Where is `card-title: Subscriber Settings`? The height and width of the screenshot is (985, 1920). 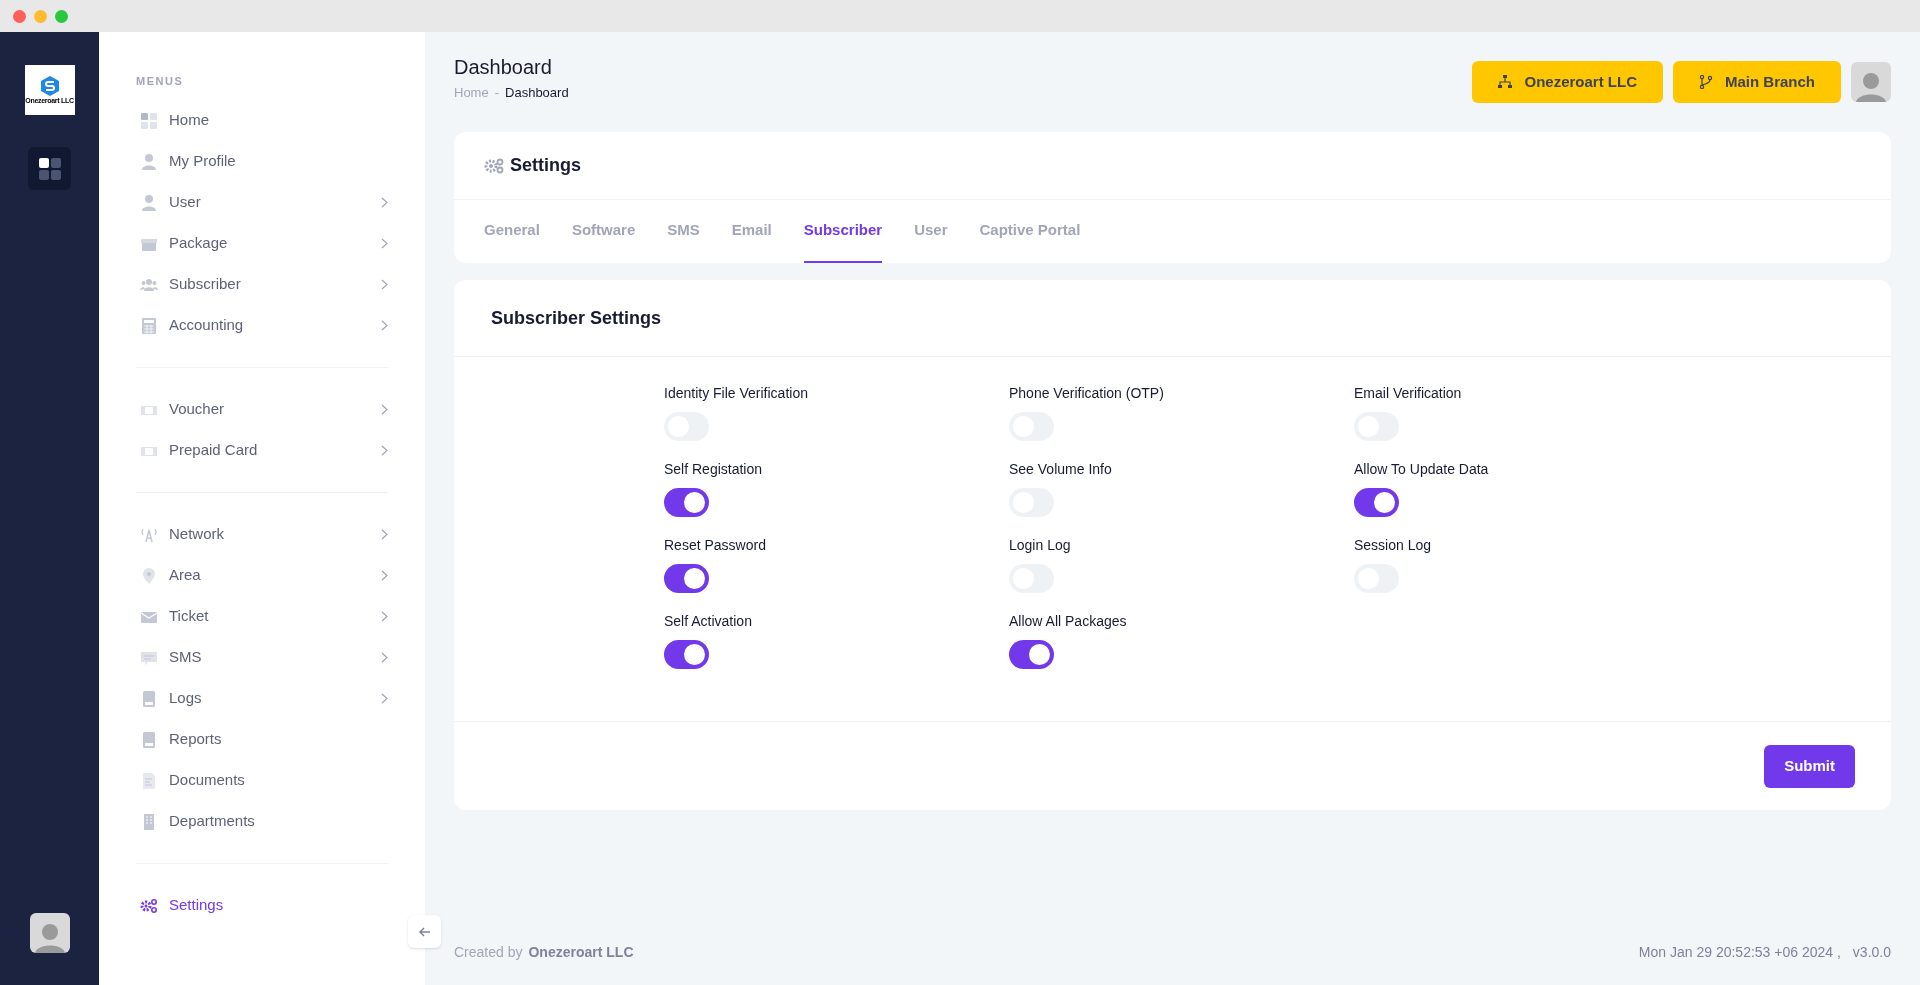
card-title: Subscriber Settings is located at coordinates (576, 318).